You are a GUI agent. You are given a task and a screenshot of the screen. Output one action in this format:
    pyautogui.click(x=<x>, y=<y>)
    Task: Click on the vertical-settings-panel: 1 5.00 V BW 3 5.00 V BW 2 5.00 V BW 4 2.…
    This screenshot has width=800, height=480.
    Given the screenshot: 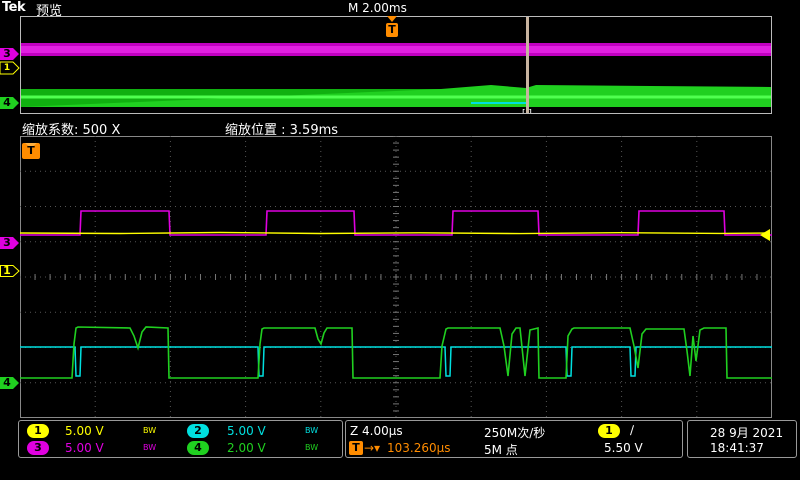 What is the action you would take?
    pyautogui.click(x=180, y=439)
    